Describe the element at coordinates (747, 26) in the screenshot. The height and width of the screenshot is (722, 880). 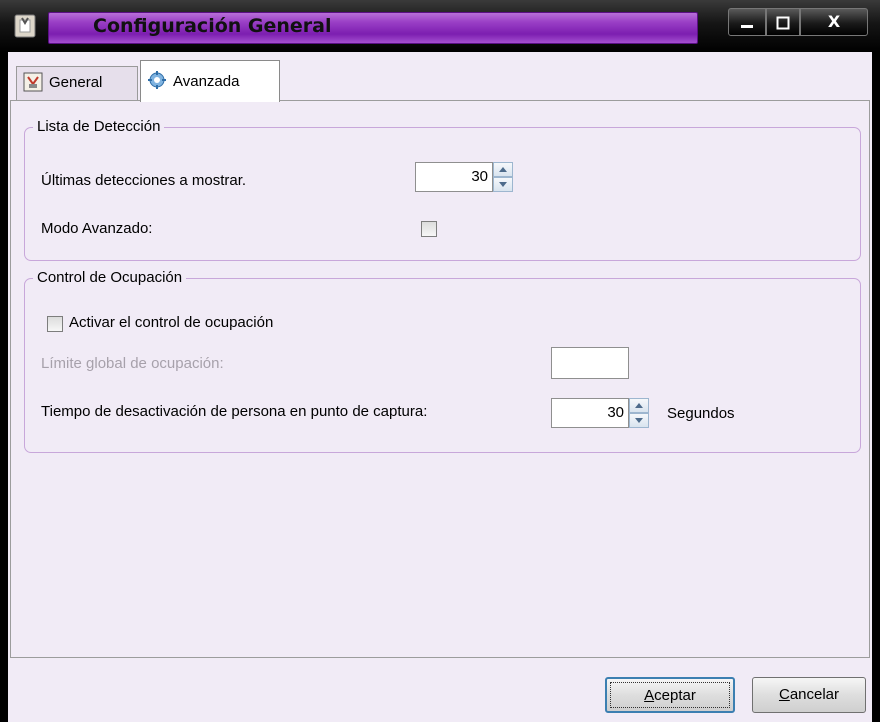
I see `minimize-icon` at that location.